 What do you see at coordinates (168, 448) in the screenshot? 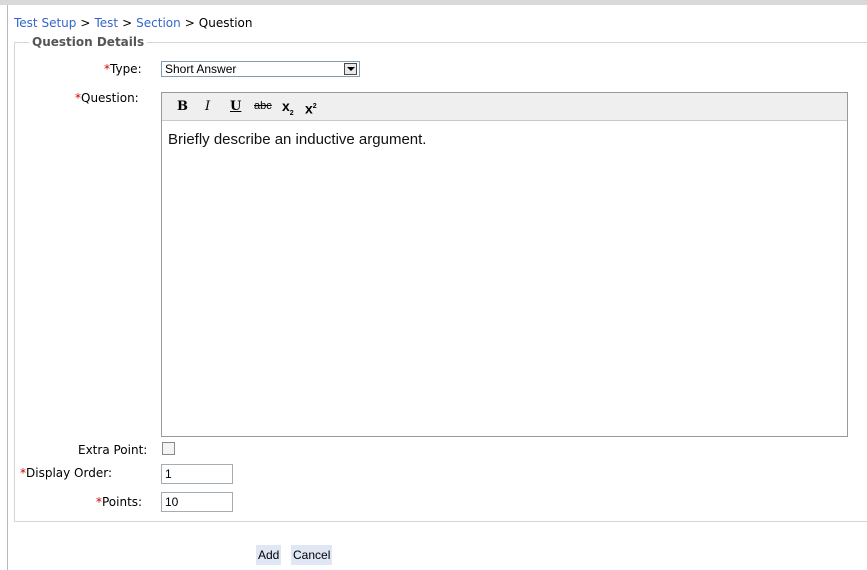
I see `extra-point-checkbox` at bounding box center [168, 448].